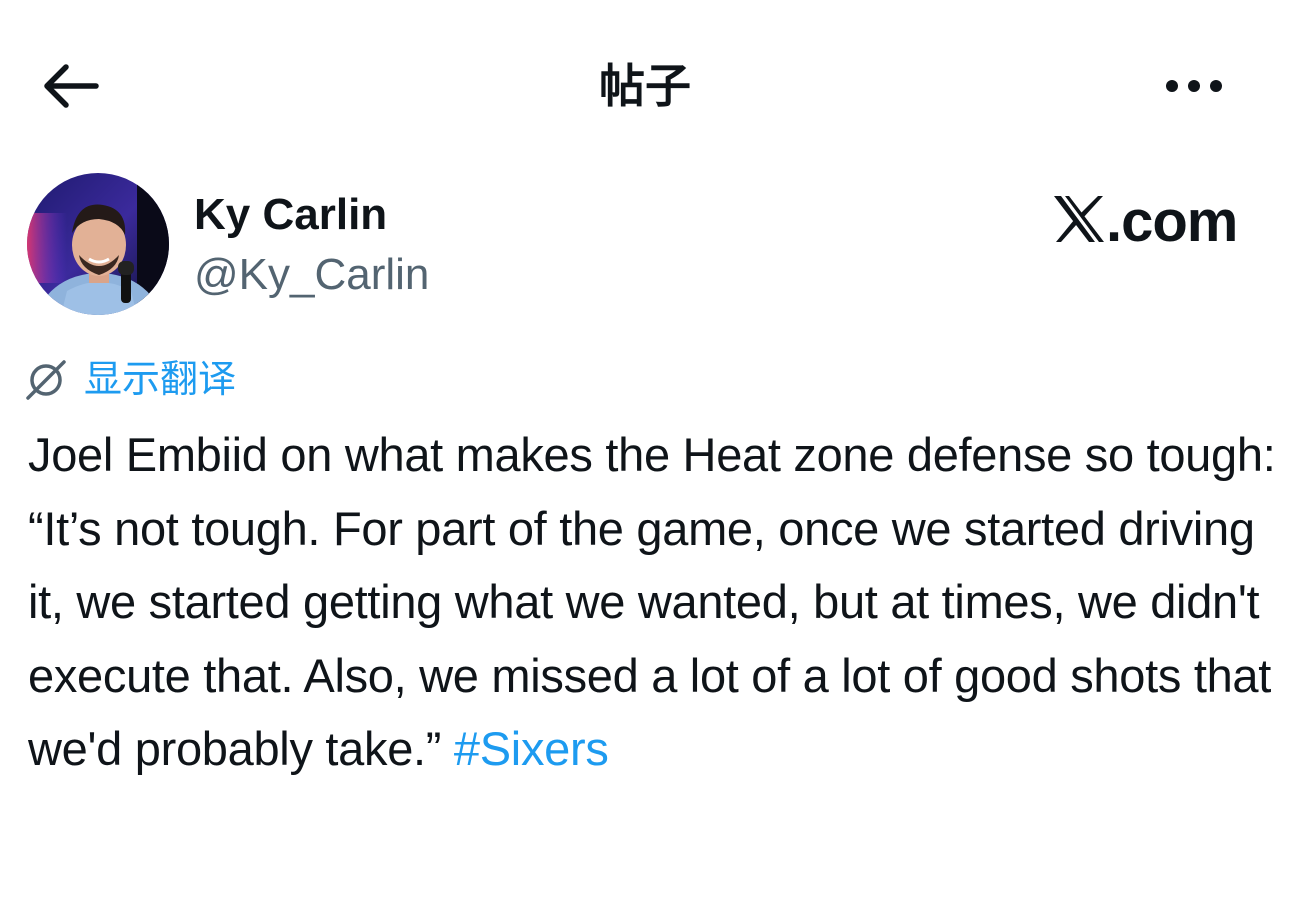  Describe the element at coordinates (160, 379) in the screenshot. I see `show-translation-label: 显示翻译` at that location.